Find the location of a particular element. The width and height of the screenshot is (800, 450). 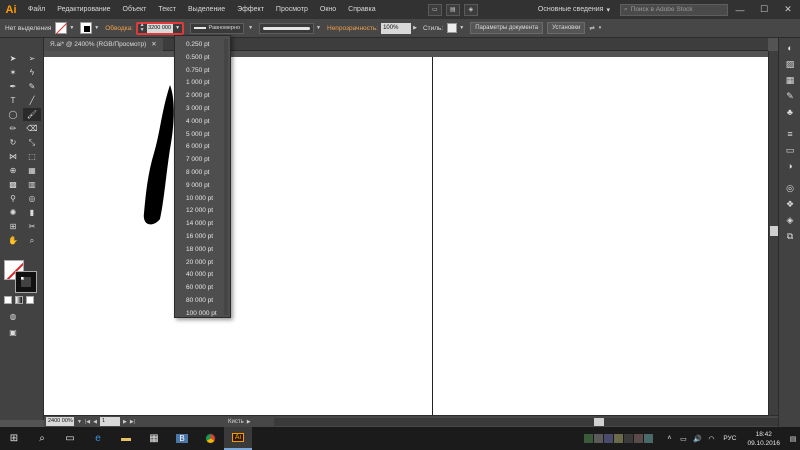

zoom-tool-icon: ⌕ is located at coordinates (32, 240).